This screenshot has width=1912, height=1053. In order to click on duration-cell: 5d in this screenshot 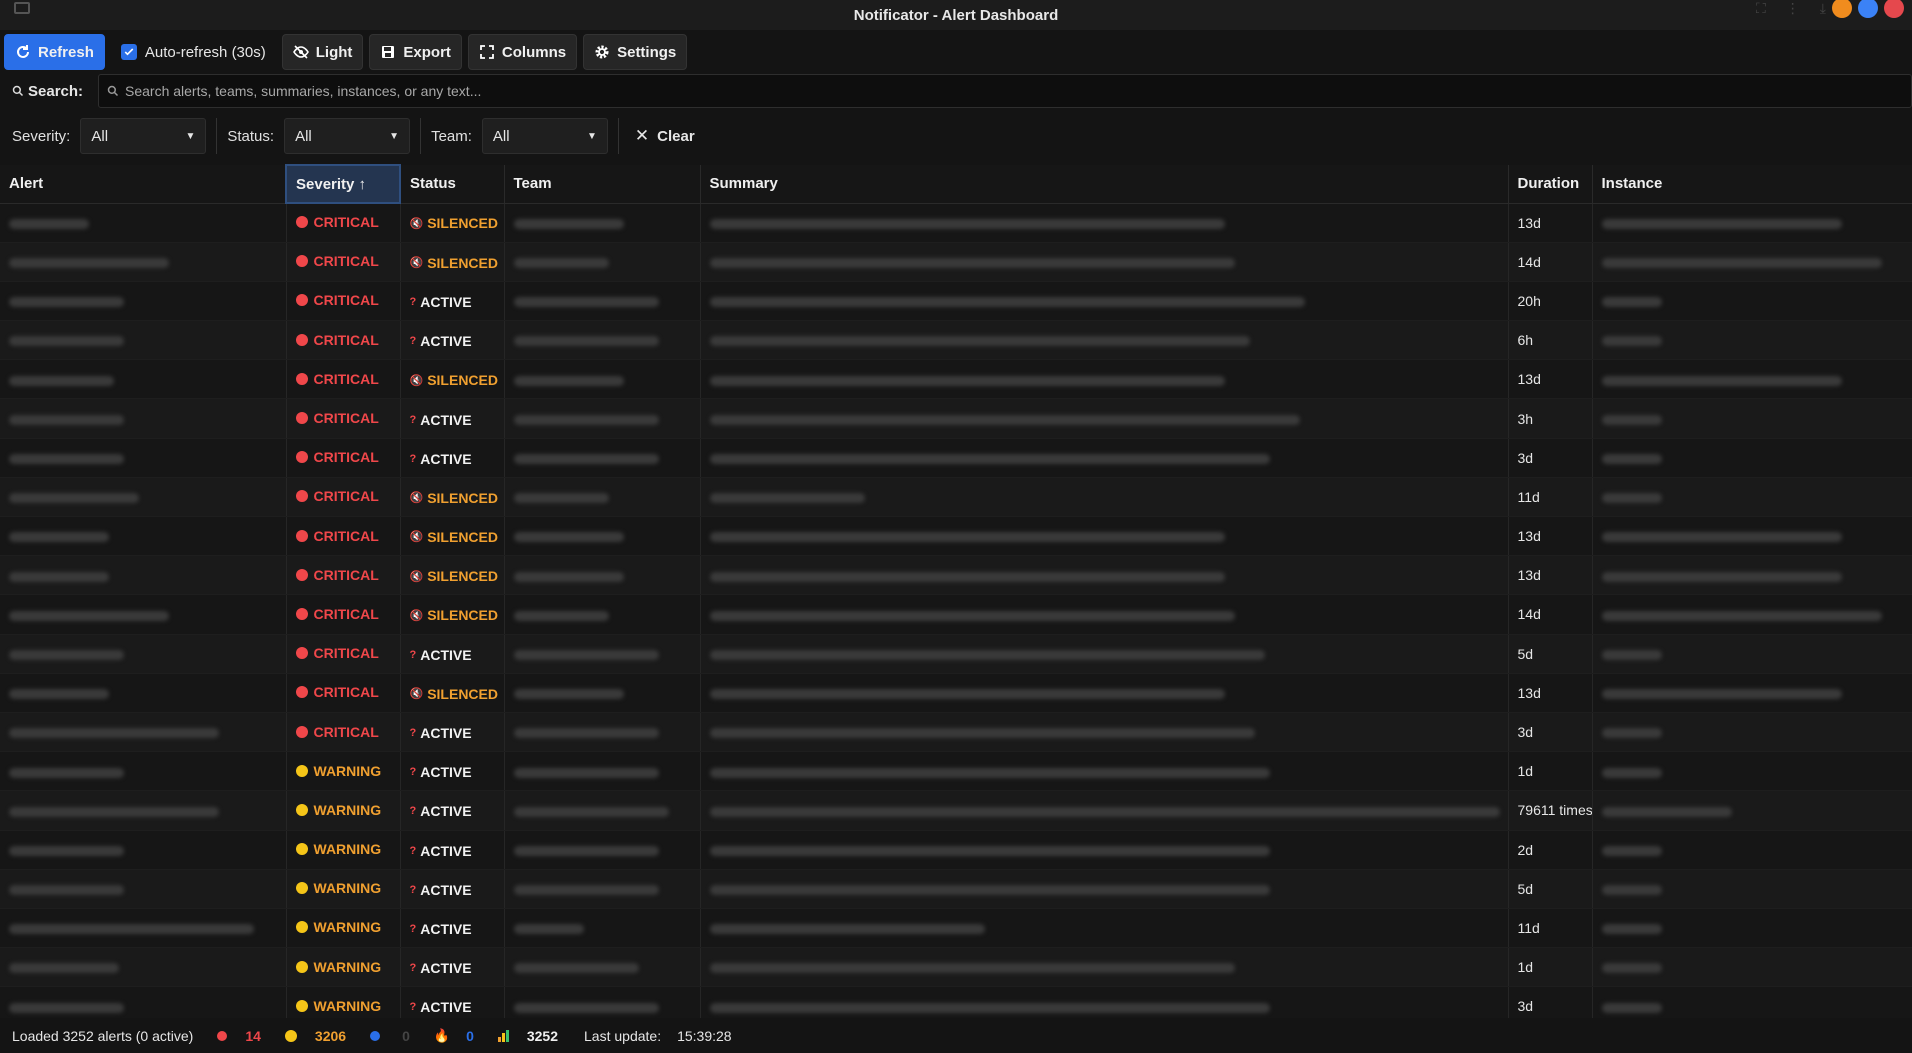, I will do `click(1550, 889)`.